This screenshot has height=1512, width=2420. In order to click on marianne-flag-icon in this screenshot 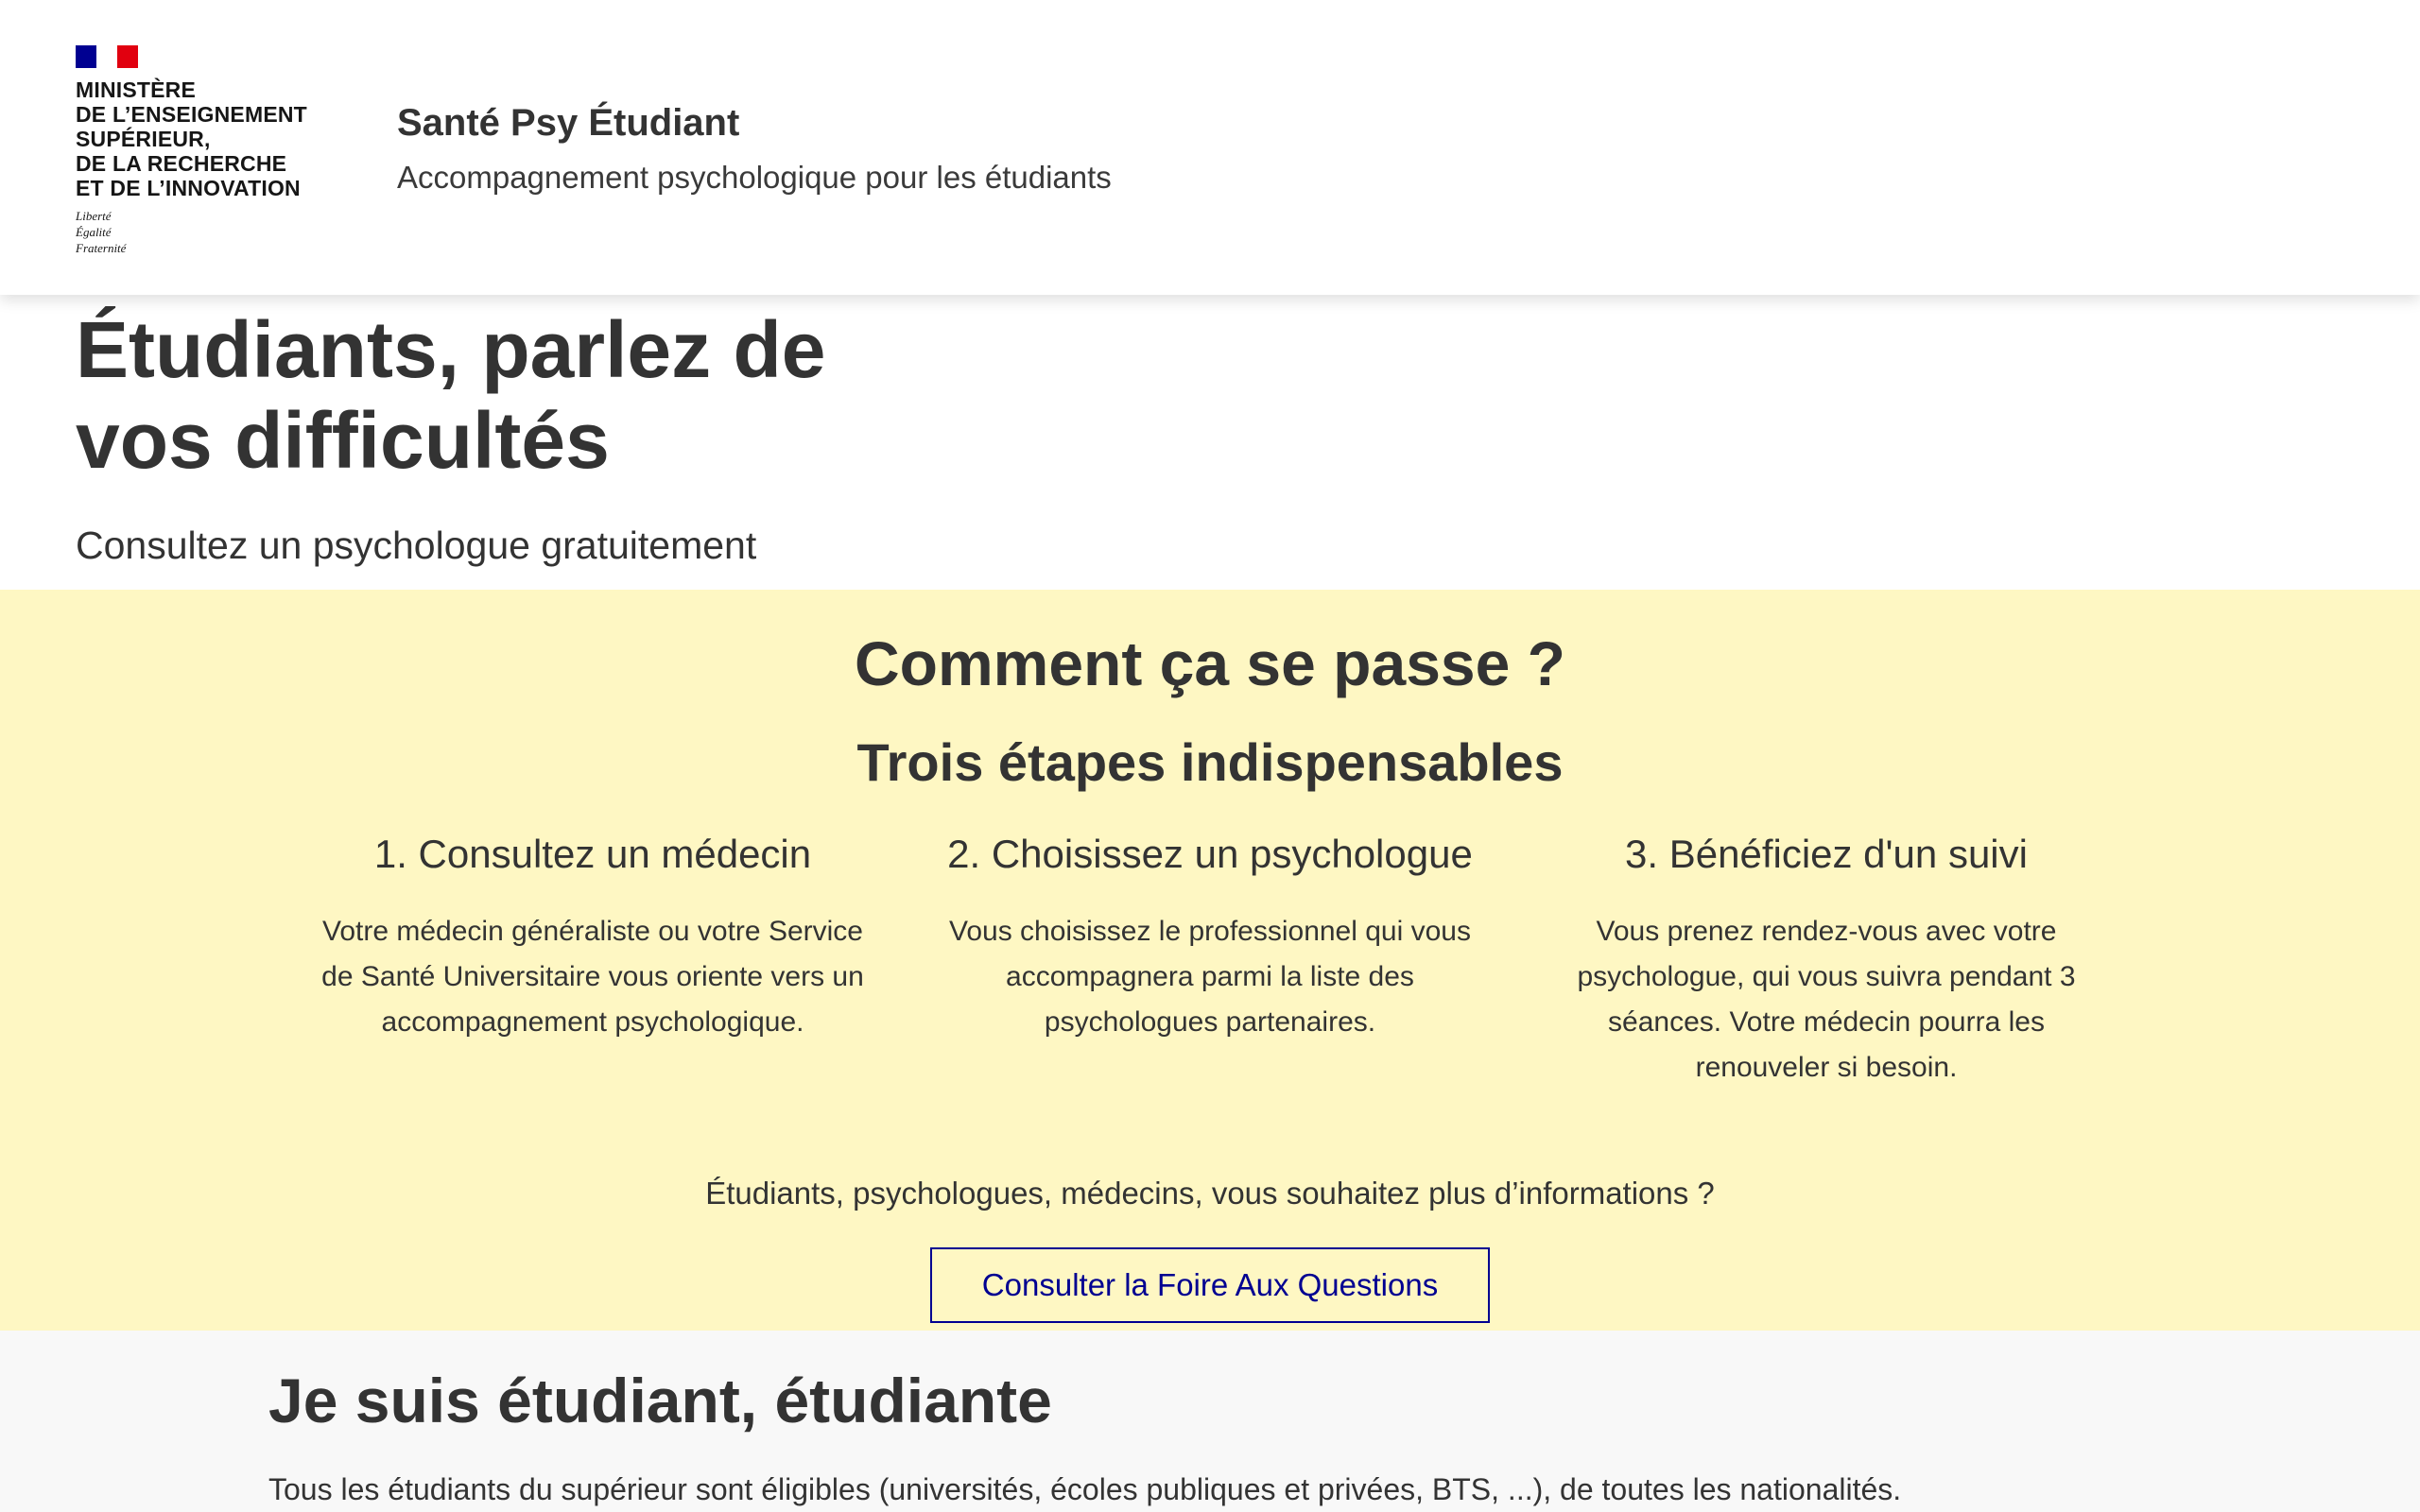, I will do `click(107, 56)`.